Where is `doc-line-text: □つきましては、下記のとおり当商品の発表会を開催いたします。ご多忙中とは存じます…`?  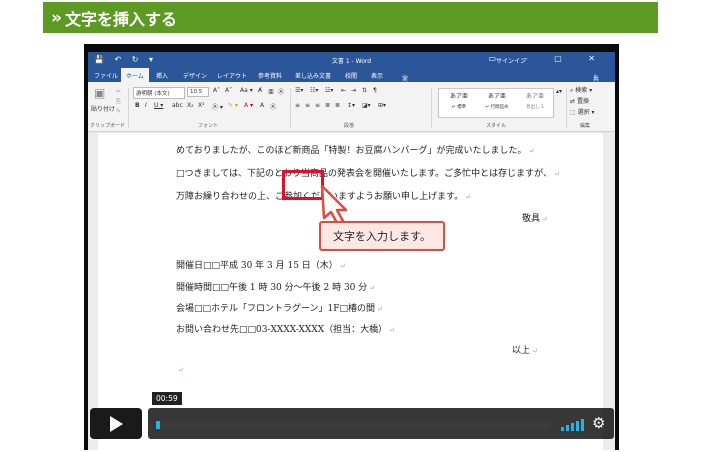
doc-line-text: □つきましては、下記のとおり当商品の発表会を開催いたします。ご多忙中とは存じます… is located at coordinates (364, 174).